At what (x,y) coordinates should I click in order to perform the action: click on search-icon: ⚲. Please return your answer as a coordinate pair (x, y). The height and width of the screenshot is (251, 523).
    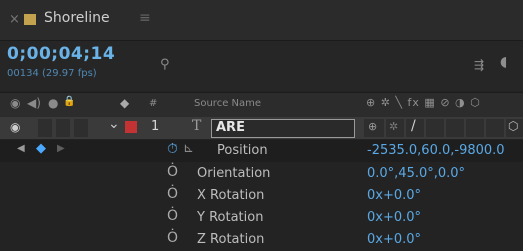
    Looking at the image, I should click on (165, 64).